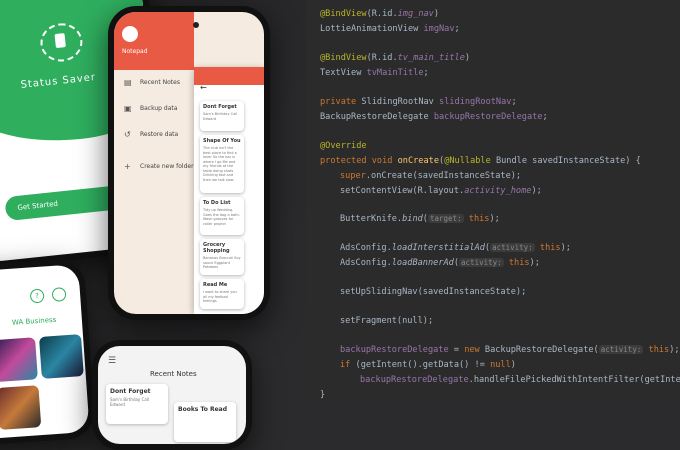 This screenshot has width=680, height=450. What do you see at coordinates (205, 422) in the screenshot?
I see `note-card: Books To Read` at bounding box center [205, 422].